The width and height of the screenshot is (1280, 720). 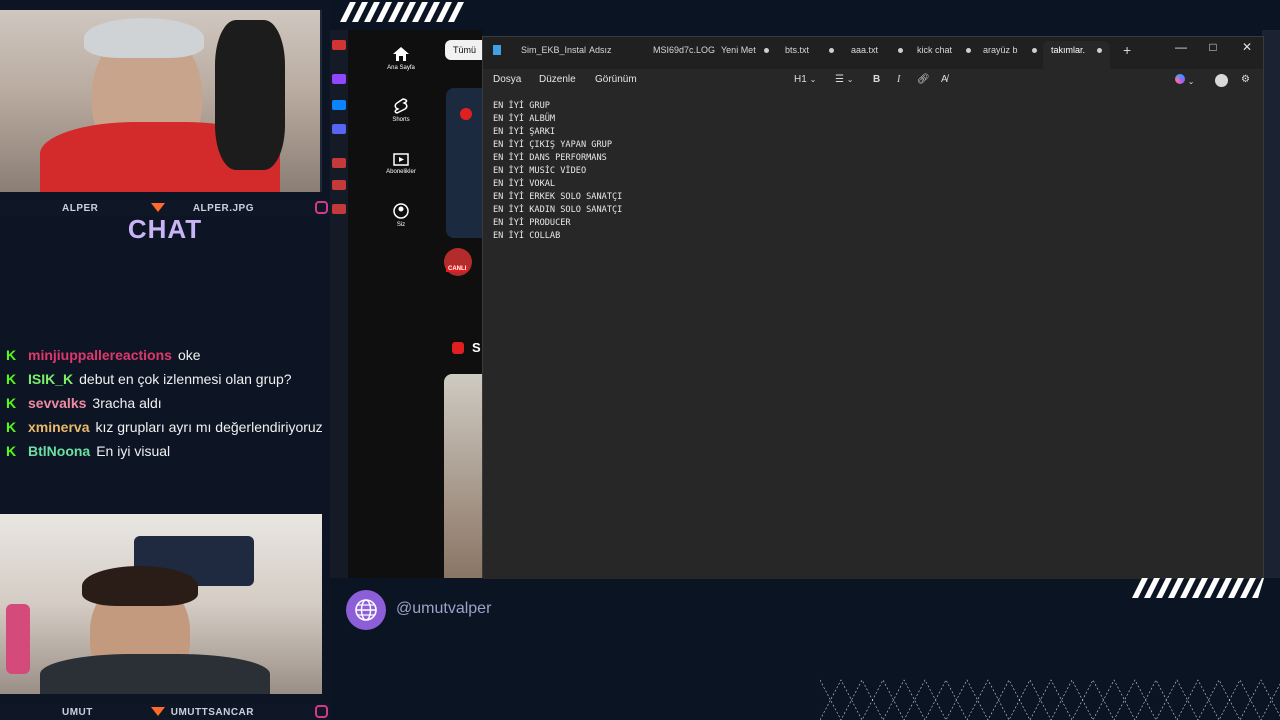 What do you see at coordinates (77, 712) in the screenshot?
I see `bottom-cam-left-name: UMUT` at bounding box center [77, 712].